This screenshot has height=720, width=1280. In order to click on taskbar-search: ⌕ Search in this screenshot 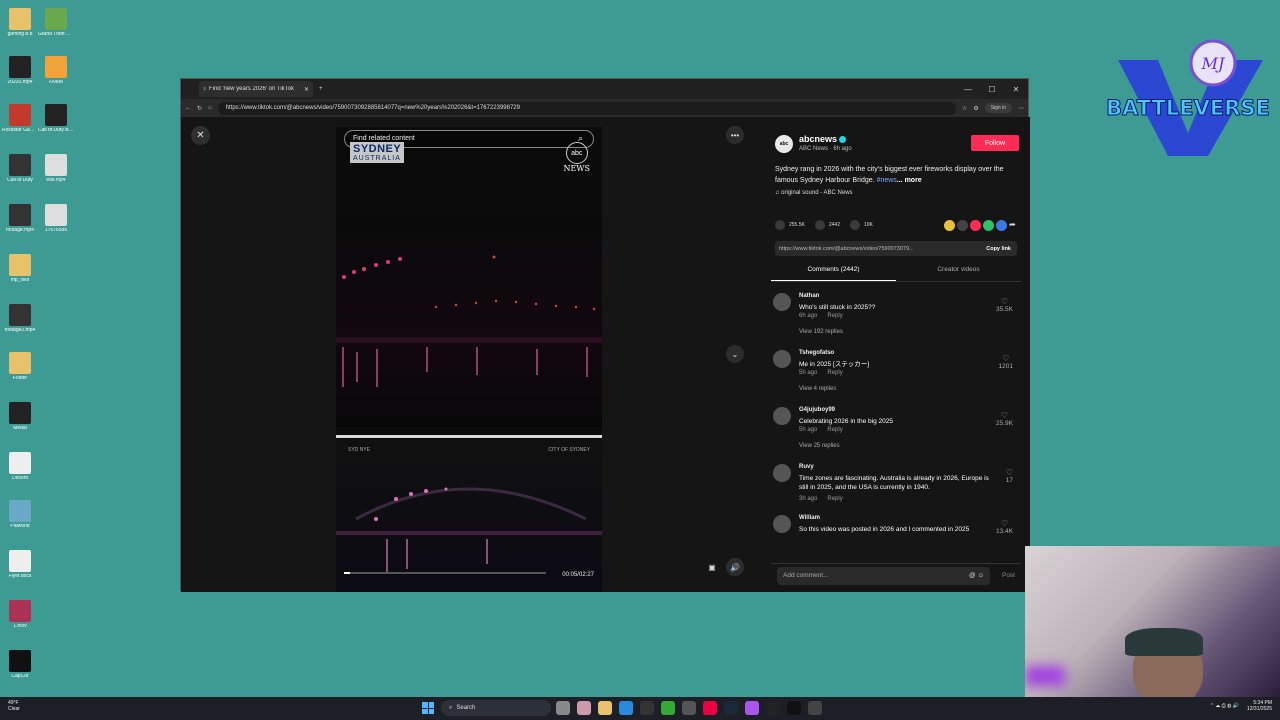, I will do `click(496, 708)`.